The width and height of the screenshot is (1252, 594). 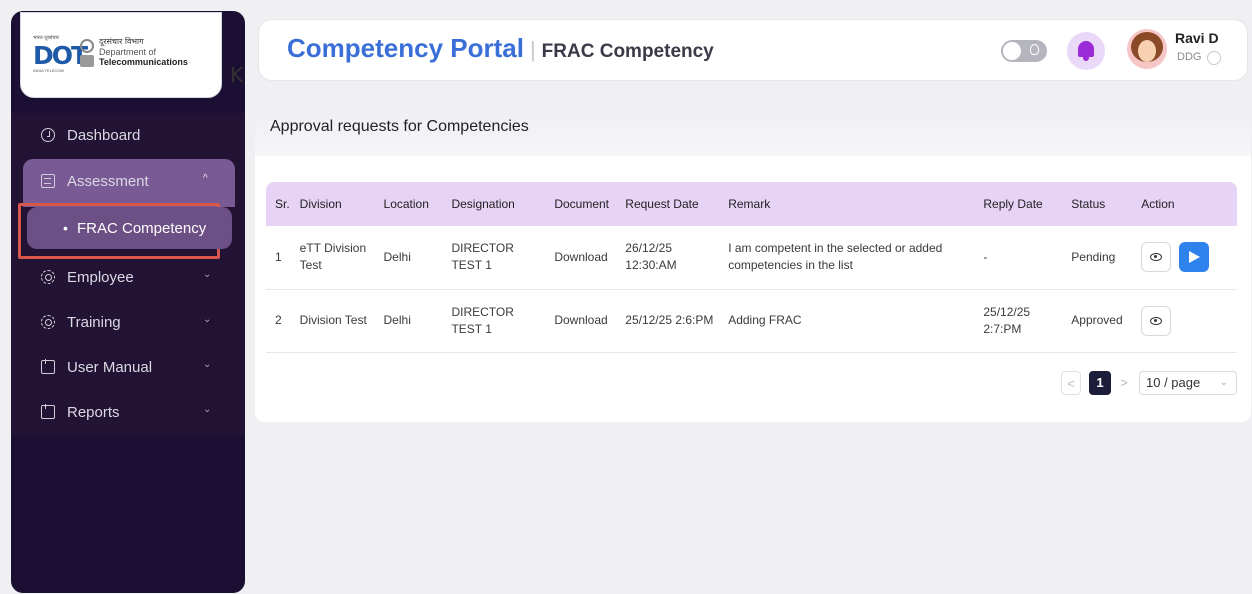 What do you see at coordinates (320, 204) in the screenshot?
I see `column-header: Division` at bounding box center [320, 204].